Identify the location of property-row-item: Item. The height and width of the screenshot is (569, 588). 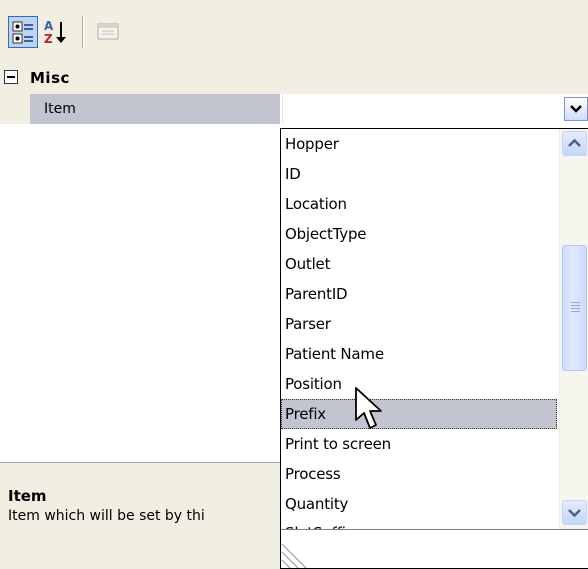
(294, 109).